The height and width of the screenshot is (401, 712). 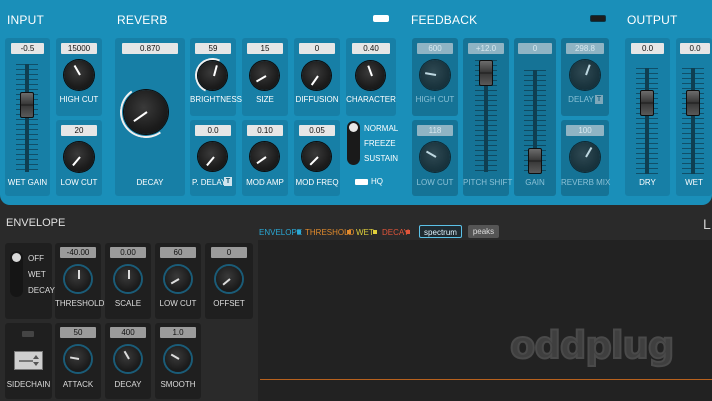 I want to click on view-spectrum-button: spectrum, so click(x=440, y=231).